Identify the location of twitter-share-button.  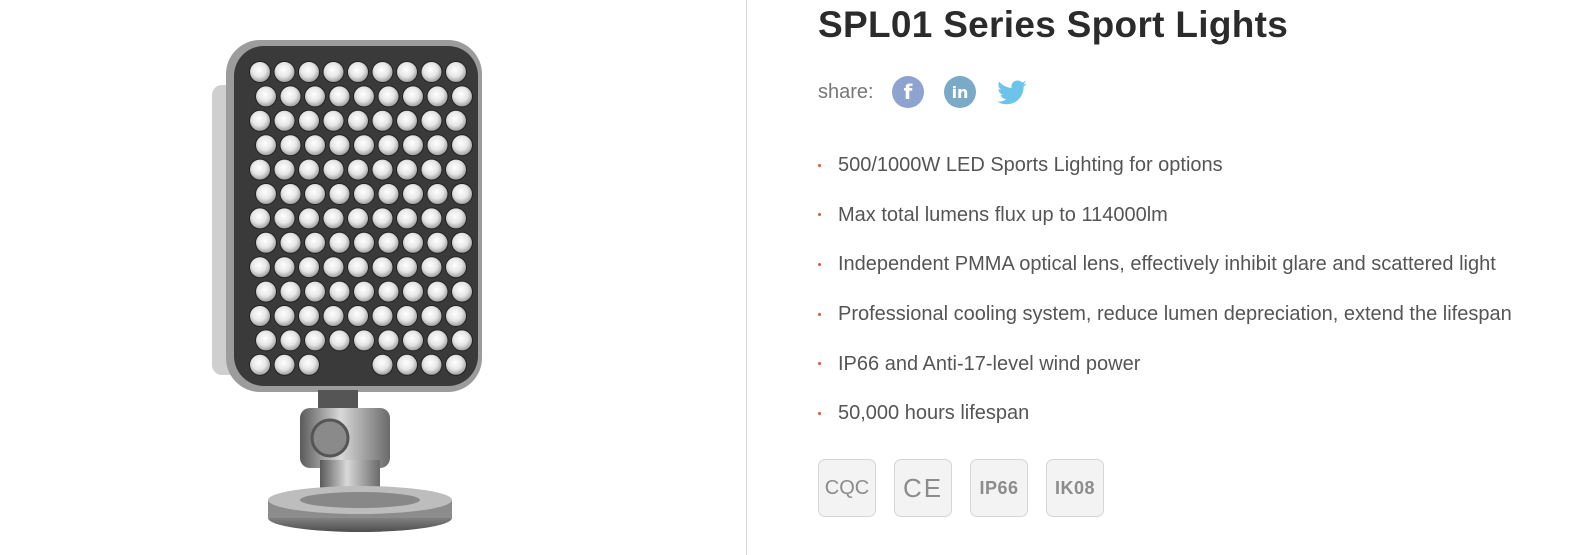
(1012, 92).